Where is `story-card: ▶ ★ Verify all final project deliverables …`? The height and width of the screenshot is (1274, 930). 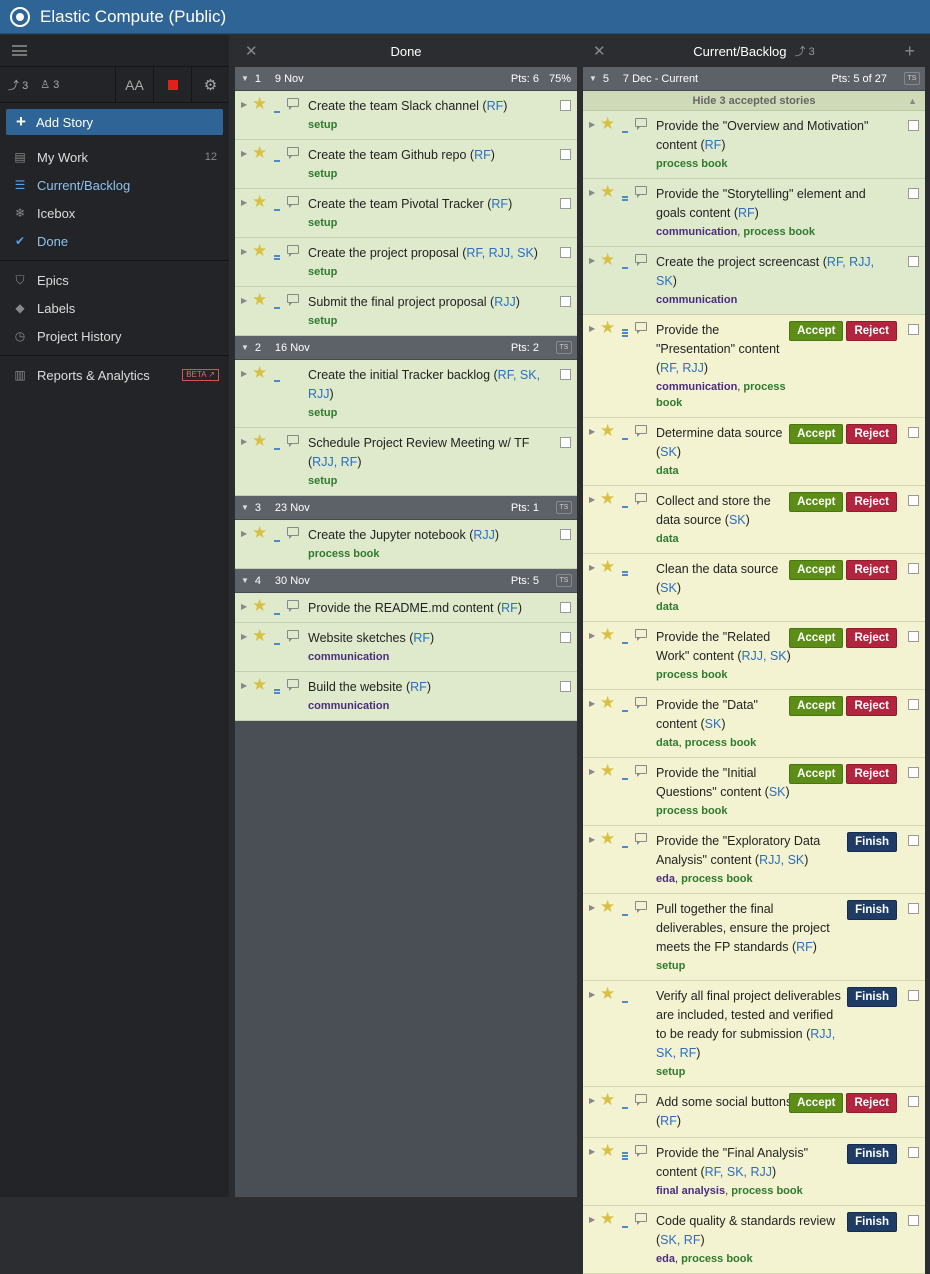 story-card: ▶ ★ Verify all final project deliverables … is located at coordinates (754, 1034).